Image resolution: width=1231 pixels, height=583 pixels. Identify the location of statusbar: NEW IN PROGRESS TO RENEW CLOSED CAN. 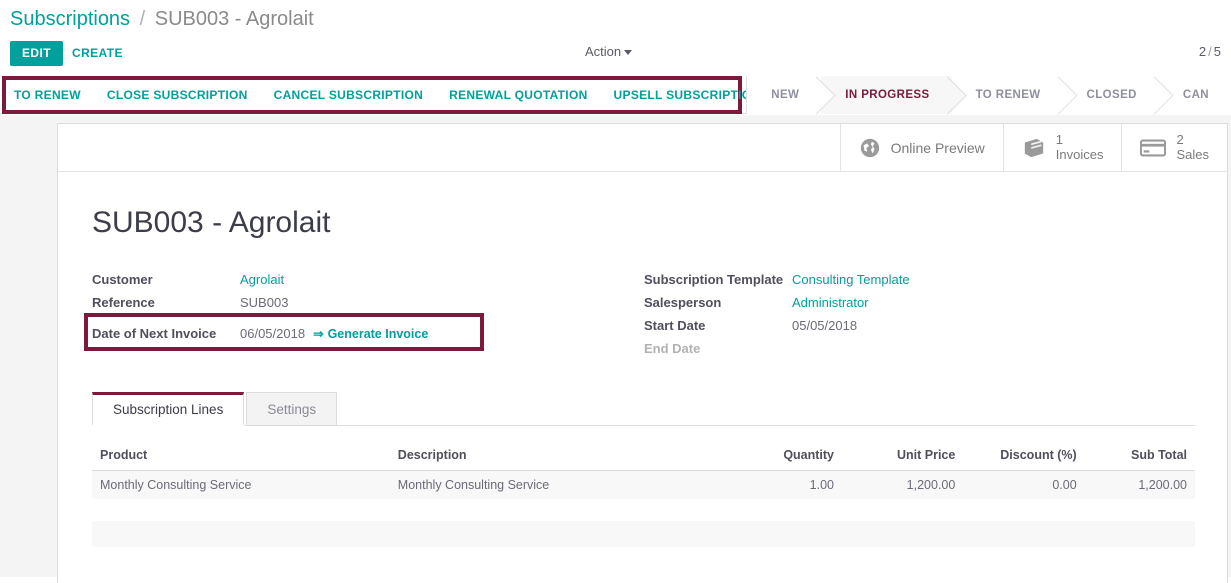
(988, 95).